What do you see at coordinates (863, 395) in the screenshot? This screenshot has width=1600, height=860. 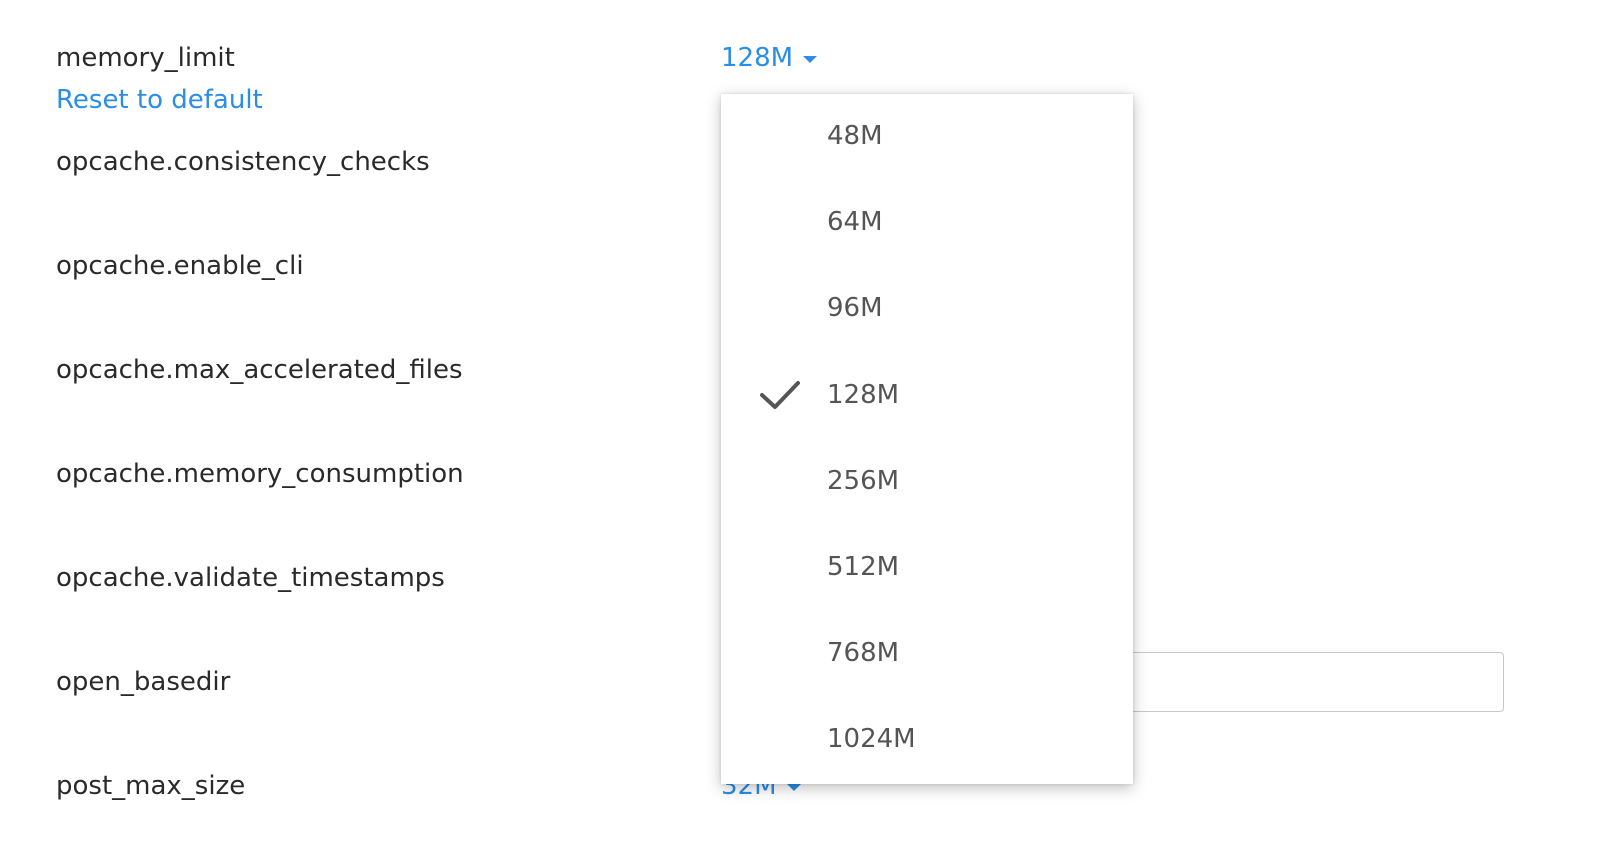 I see `option-label: 128M` at bounding box center [863, 395].